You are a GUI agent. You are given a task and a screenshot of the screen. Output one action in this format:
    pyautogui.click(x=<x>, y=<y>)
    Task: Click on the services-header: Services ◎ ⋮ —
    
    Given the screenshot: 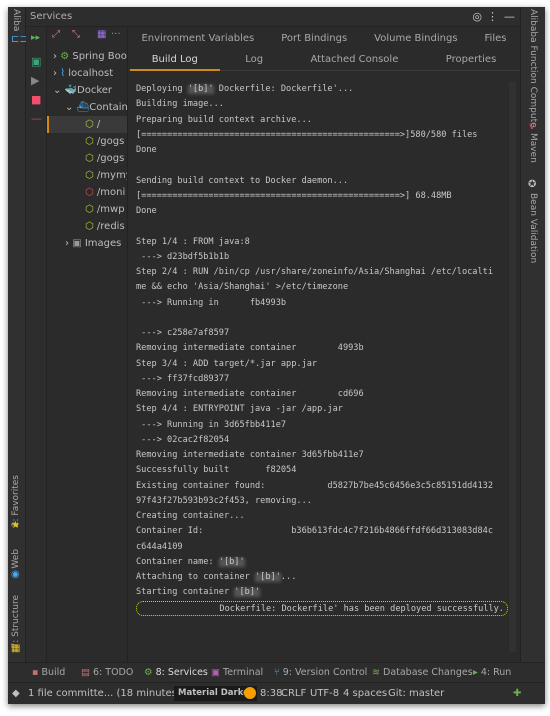 What is the action you would take?
    pyautogui.click(x=273, y=17)
    